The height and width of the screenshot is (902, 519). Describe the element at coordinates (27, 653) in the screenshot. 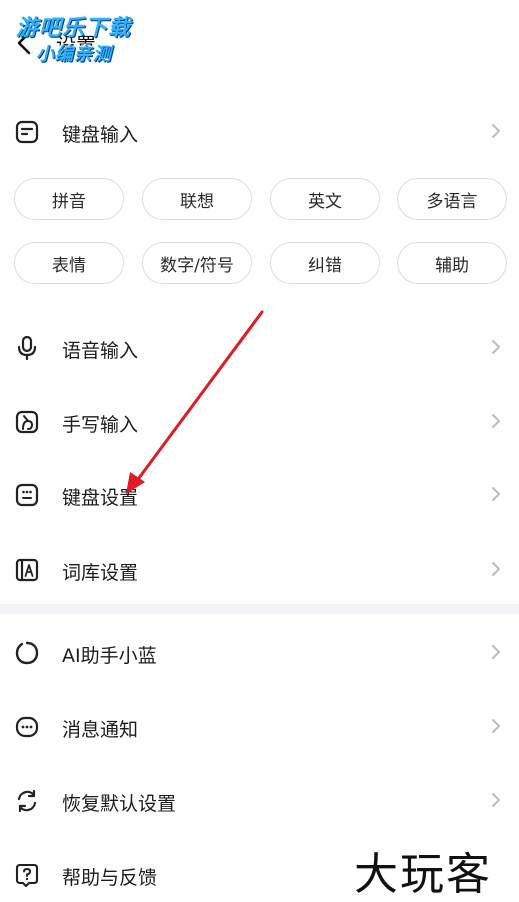

I see `ai-assistant-icon` at that location.